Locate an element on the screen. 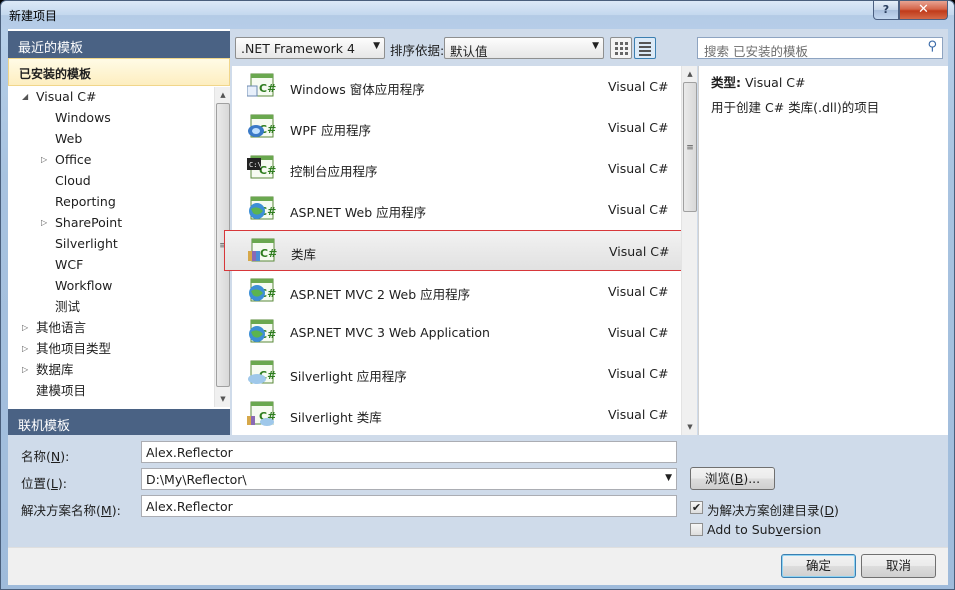 The height and width of the screenshot is (590, 955). template-name: 控制台应用程序 is located at coordinates (334, 171).